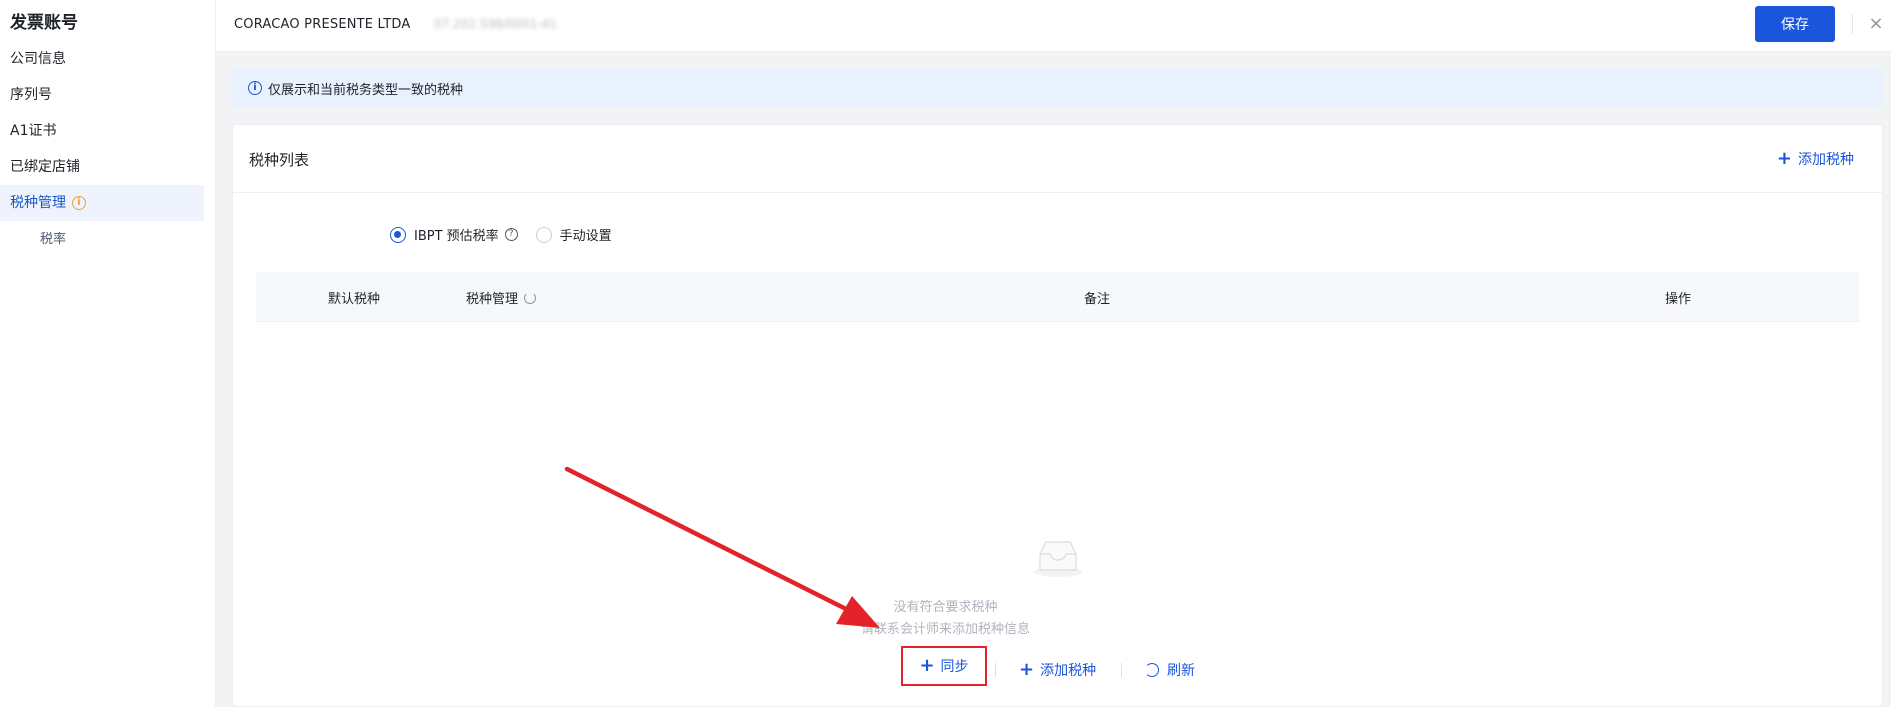  Describe the element at coordinates (366, 90) in the screenshot. I see `notice-text: 仅展示和当前税务类型一致的税种` at that location.